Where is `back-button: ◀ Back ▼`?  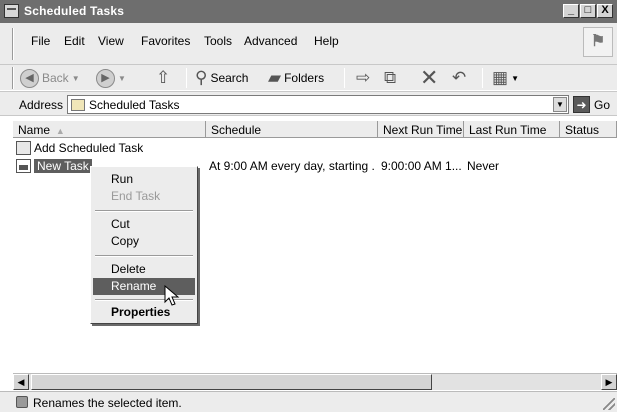 back-button: ◀ Back ▼ is located at coordinates (50, 78).